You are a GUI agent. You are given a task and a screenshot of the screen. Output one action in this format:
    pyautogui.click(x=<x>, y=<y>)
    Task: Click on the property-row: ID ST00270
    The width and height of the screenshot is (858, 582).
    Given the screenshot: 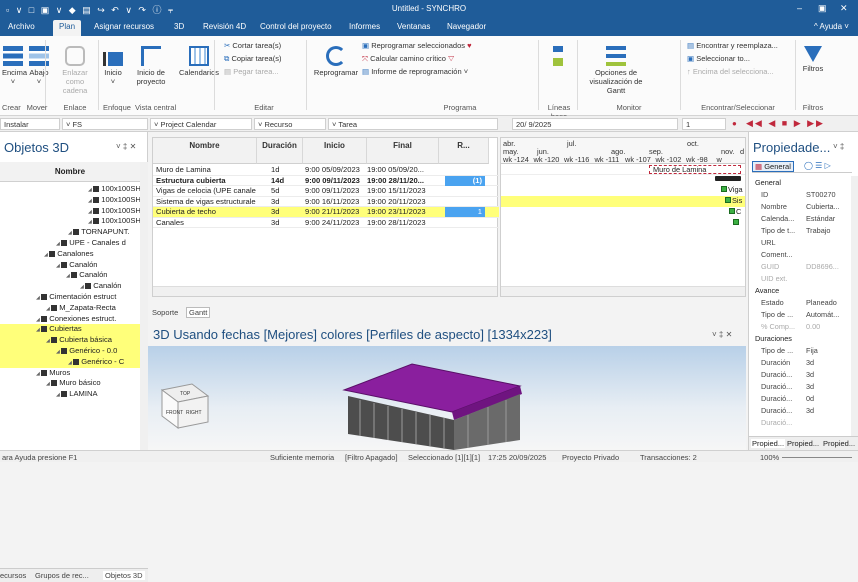 What is the action you would take?
    pyautogui.click(x=801, y=195)
    